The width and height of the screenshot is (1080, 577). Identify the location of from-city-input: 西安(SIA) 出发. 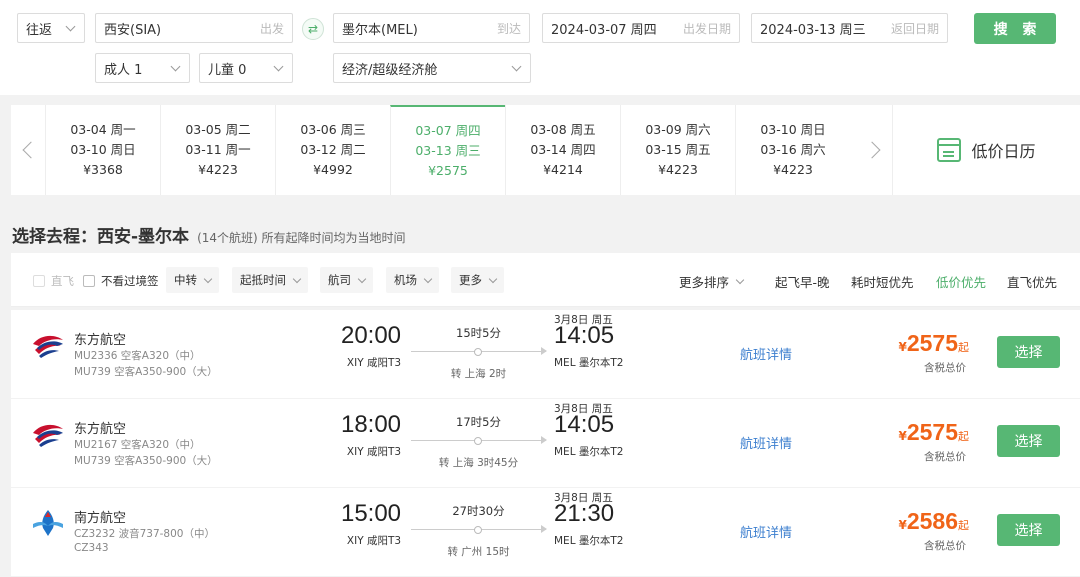
(194, 28).